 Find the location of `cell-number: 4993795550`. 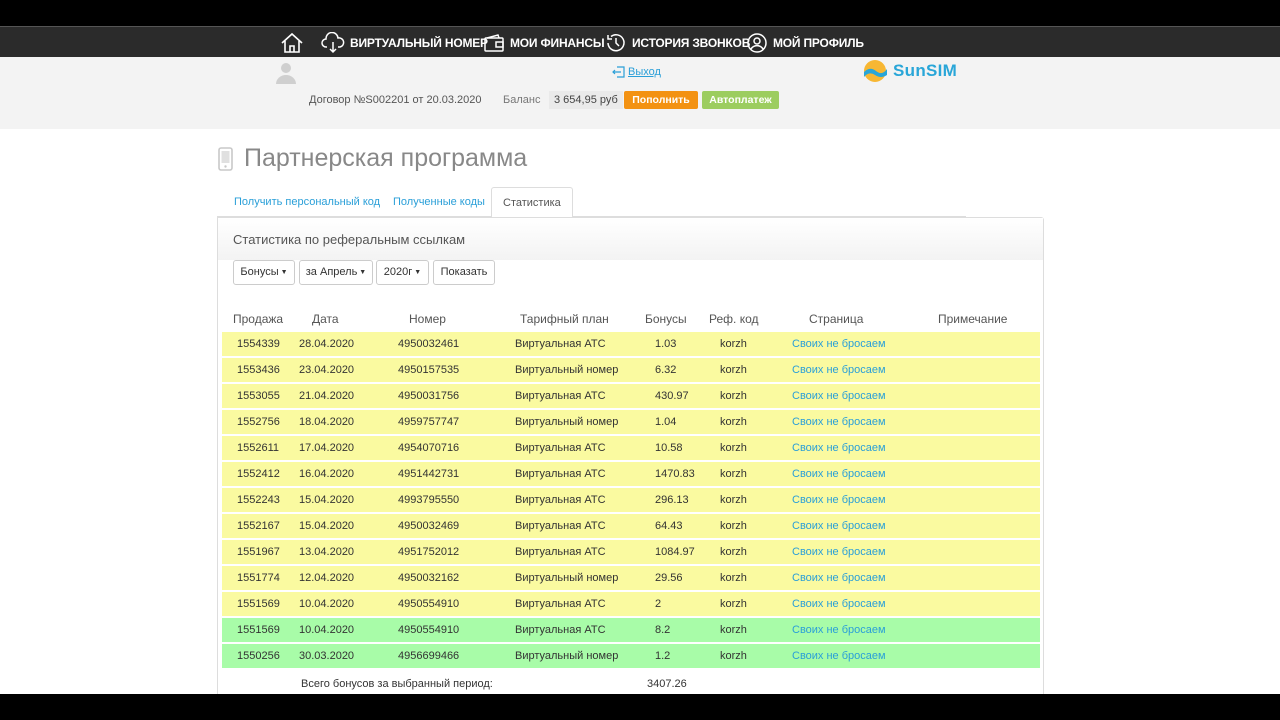

cell-number: 4993795550 is located at coordinates (429, 500).